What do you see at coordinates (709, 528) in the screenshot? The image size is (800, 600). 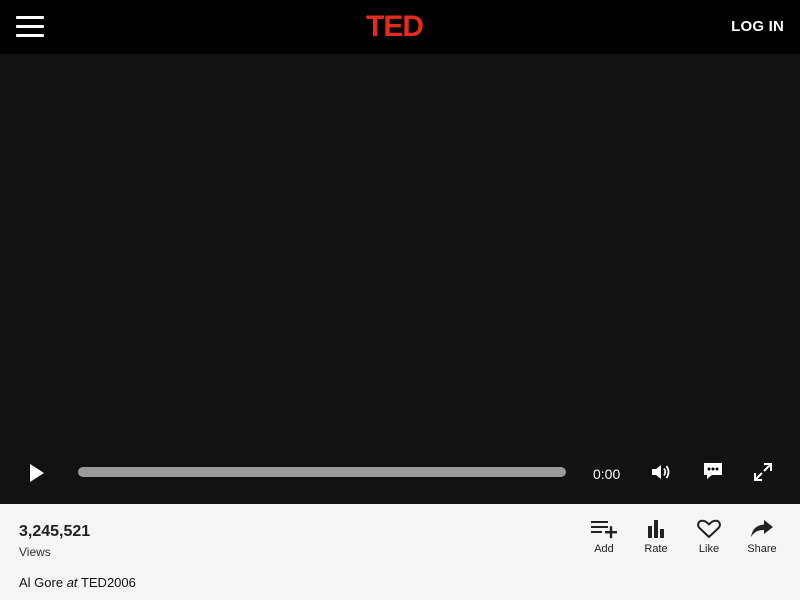 I see `heart-icon` at bounding box center [709, 528].